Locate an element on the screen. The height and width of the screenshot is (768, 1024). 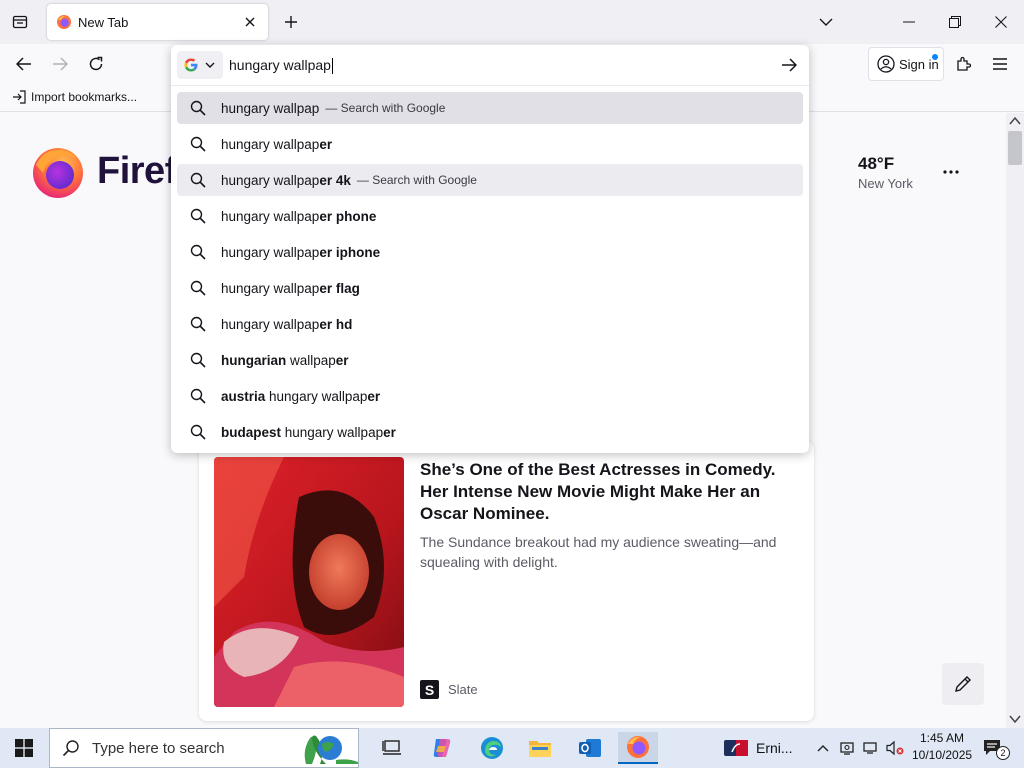
customize-button is located at coordinates (963, 684).